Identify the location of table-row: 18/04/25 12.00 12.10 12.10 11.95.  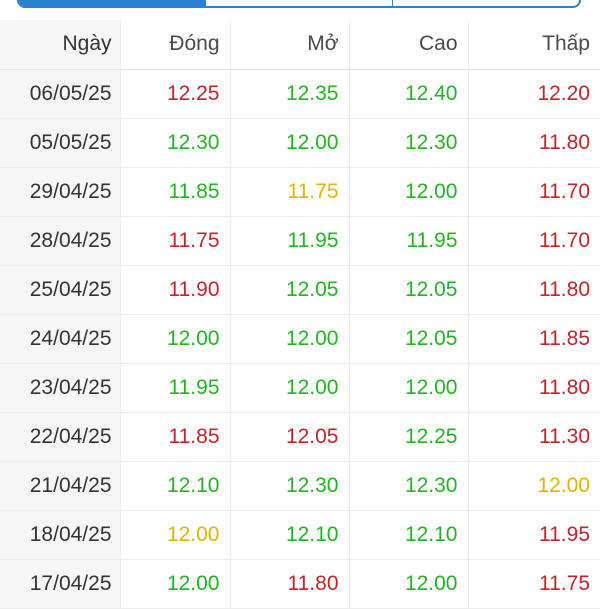
(300, 535).